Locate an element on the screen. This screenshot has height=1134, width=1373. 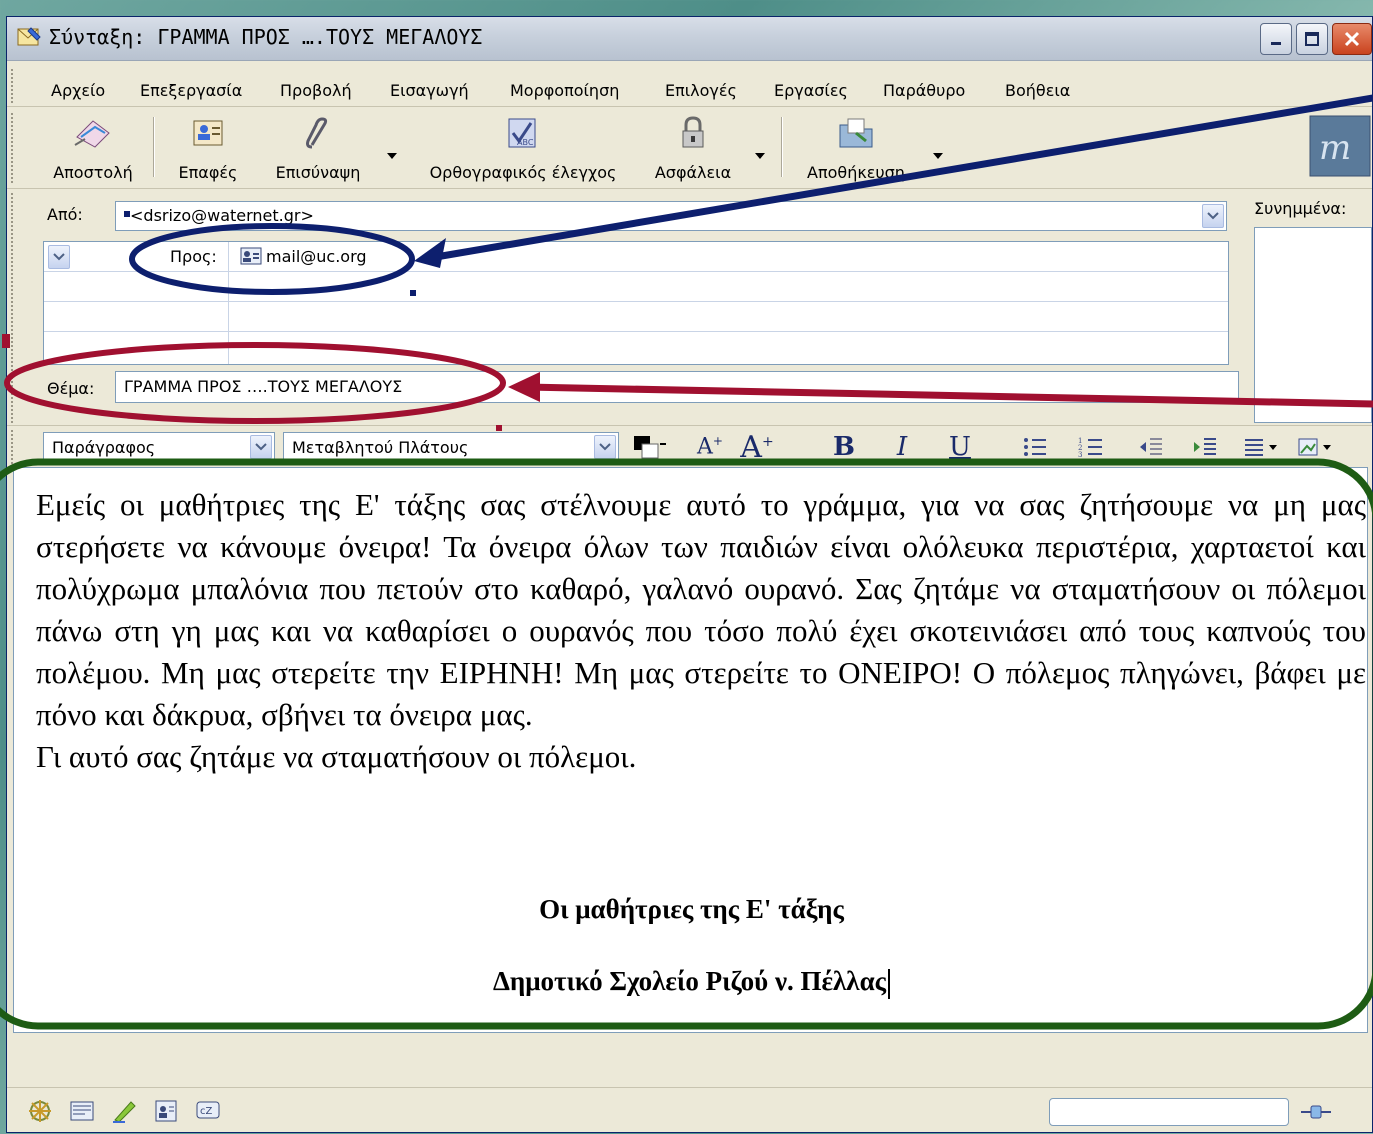
insert-image-icon is located at coordinates (1314, 447).